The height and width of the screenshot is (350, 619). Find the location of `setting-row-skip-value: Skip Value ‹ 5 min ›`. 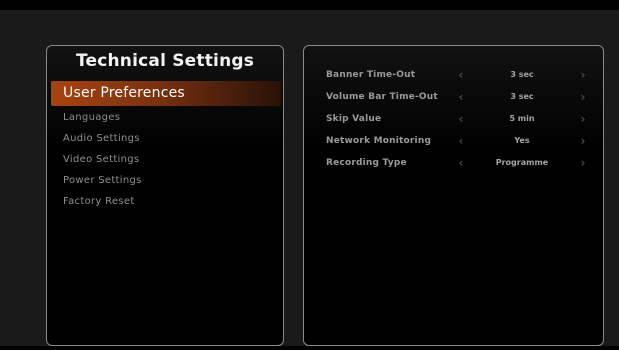

setting-row-skip-value: Skip Value ‹ 5 min › is located at coordinates (453, 121).